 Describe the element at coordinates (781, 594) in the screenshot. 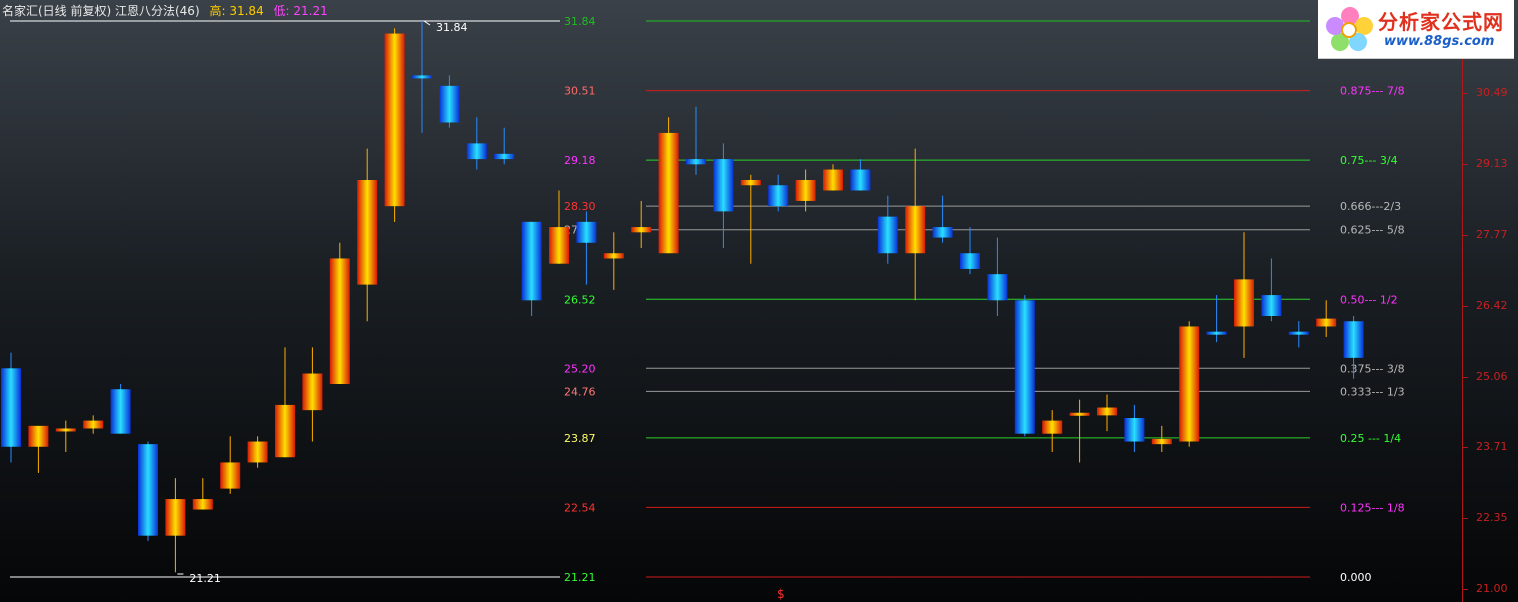

I see `dollar-marker: $` at that location.